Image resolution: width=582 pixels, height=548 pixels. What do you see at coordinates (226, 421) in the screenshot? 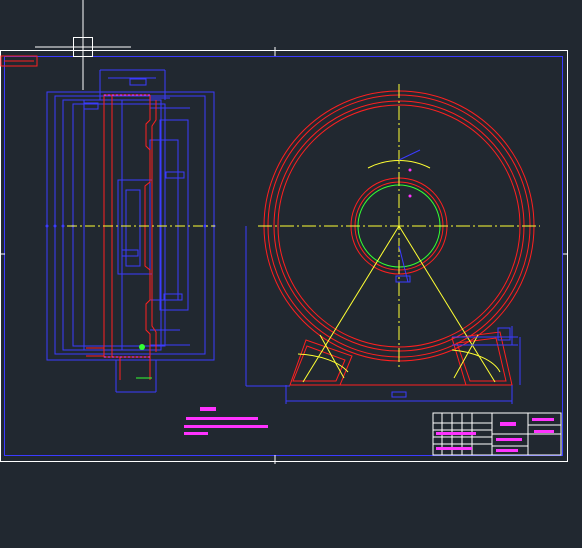
I see `technical-notes` at bounding box center [226, 421].